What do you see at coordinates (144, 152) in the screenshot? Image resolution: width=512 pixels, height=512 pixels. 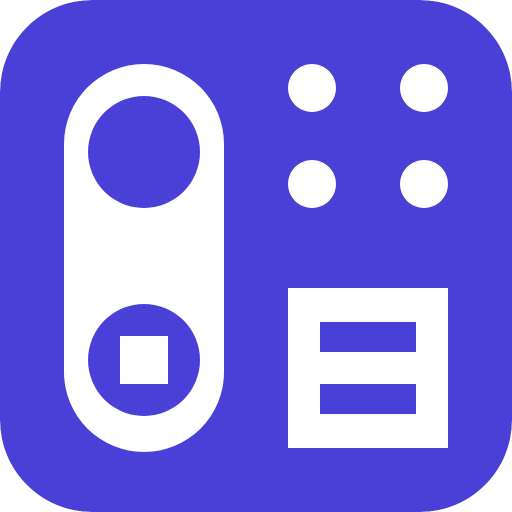 I see `camera-lens-icon` at bounding box center [144, 152].